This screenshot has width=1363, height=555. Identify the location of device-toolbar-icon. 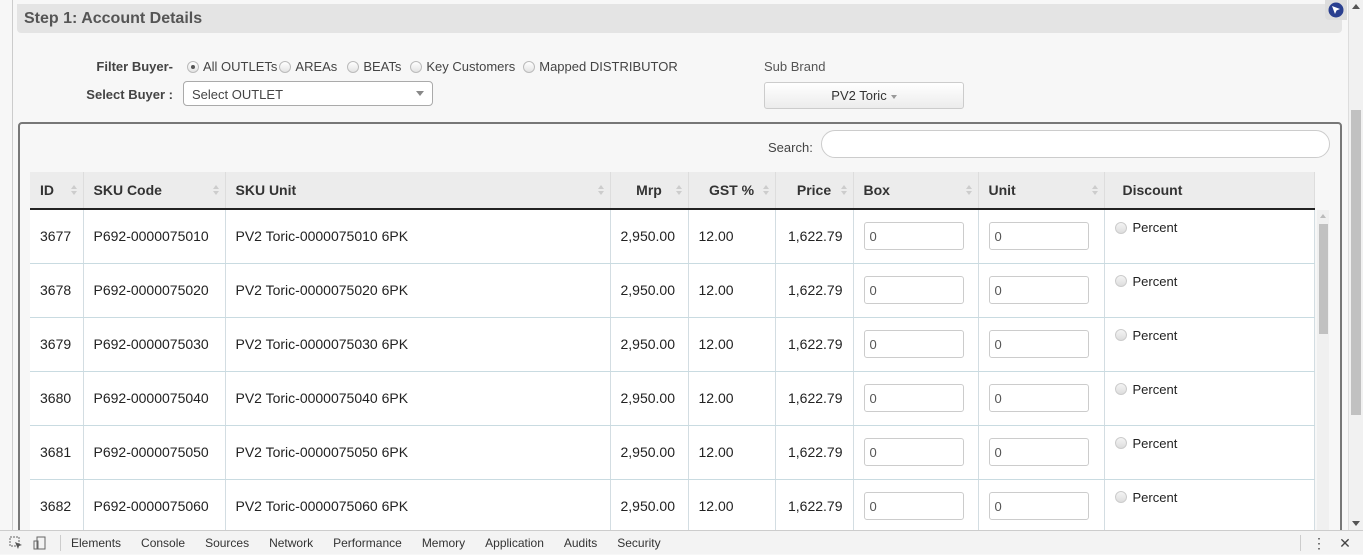
(40, 543).